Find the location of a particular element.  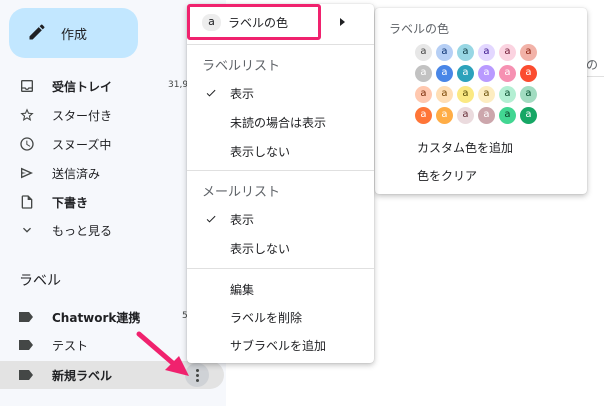

clock-icon is located at coordinates (27, 144).